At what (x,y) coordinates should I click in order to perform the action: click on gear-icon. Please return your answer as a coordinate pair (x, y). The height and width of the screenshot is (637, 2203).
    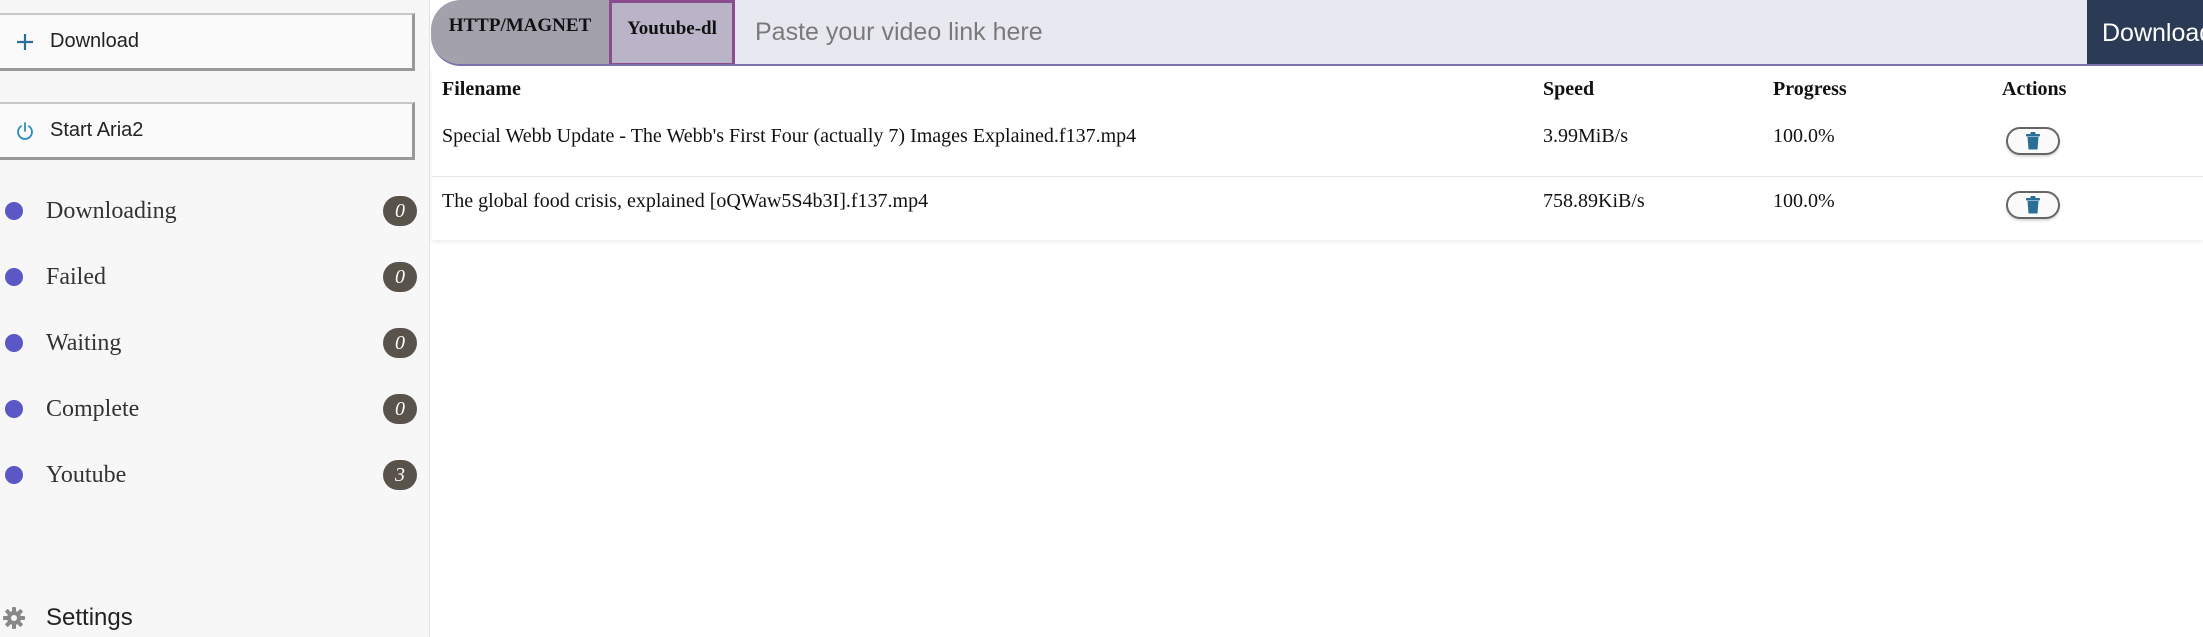
    Looking at the image, I should click on (14, 618).